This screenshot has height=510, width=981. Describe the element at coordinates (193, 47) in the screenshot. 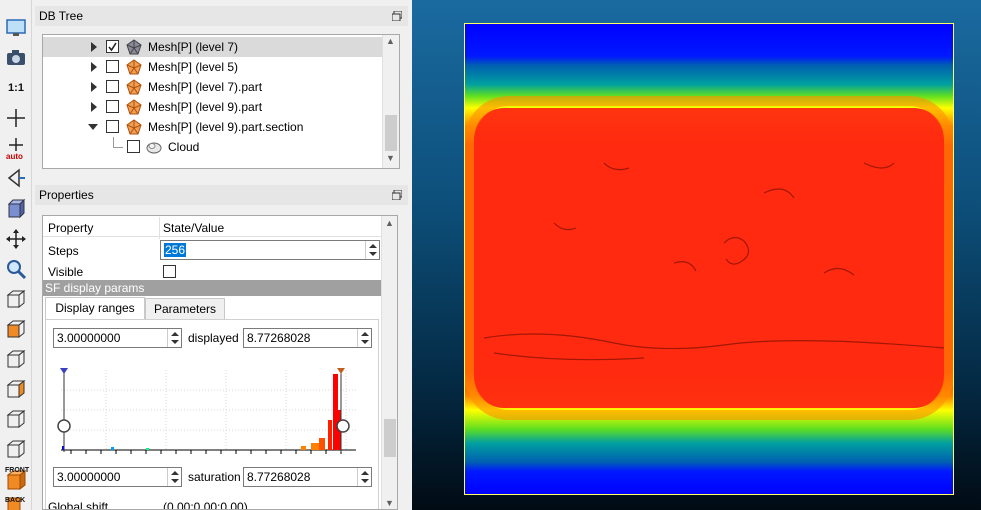

I see `tree-item-label: Mesh[P] (level 7)` at that location.